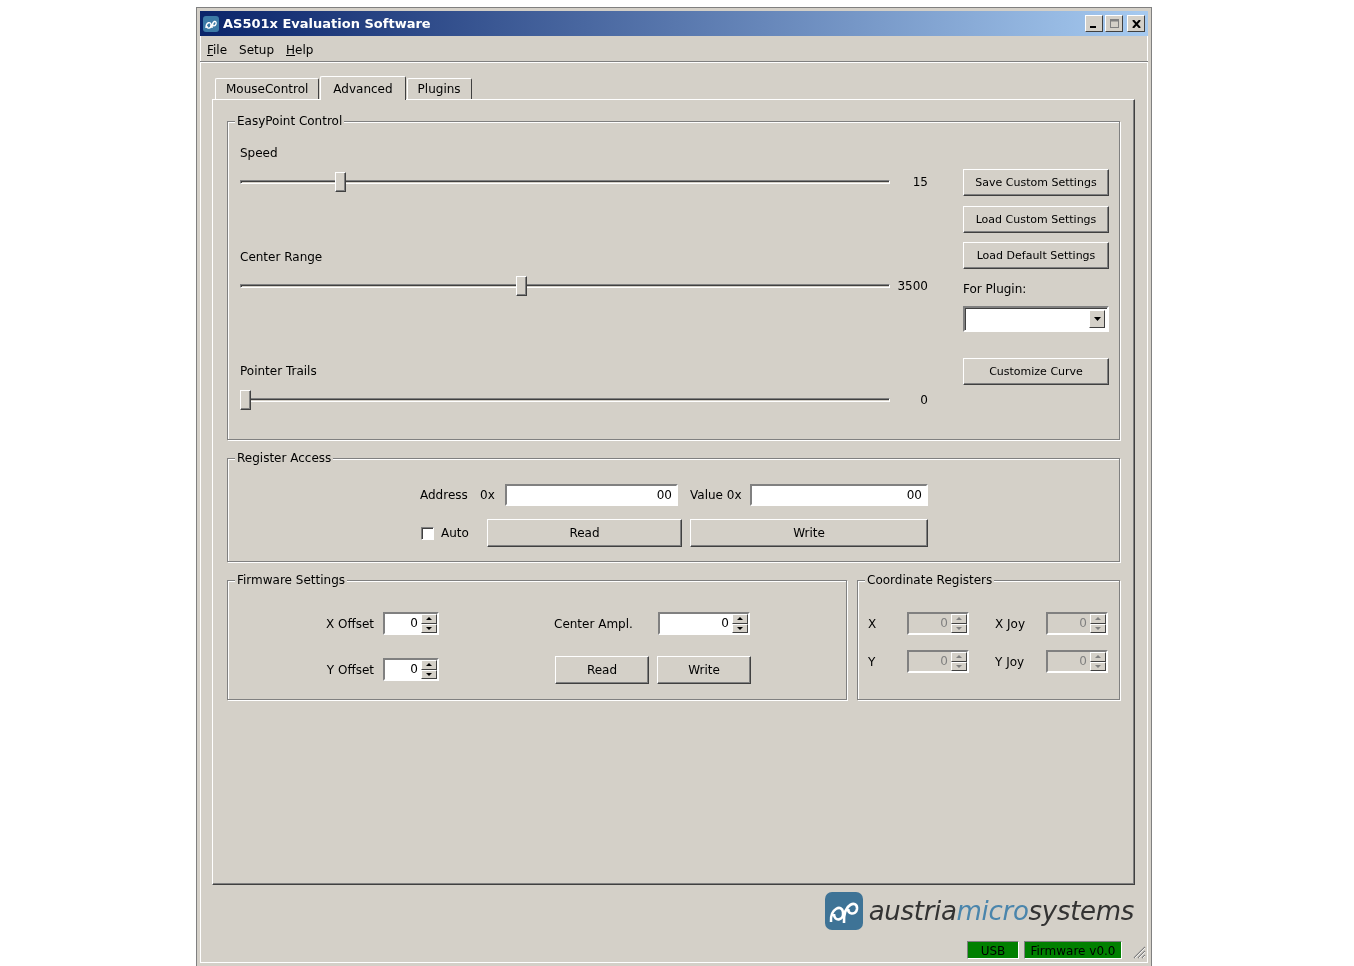 The width and height of the screenshot is (1354, 966). Describe the element at coordinates (291, 580) in the screenshot. I see `group-title: Firmware Settings` at that location.